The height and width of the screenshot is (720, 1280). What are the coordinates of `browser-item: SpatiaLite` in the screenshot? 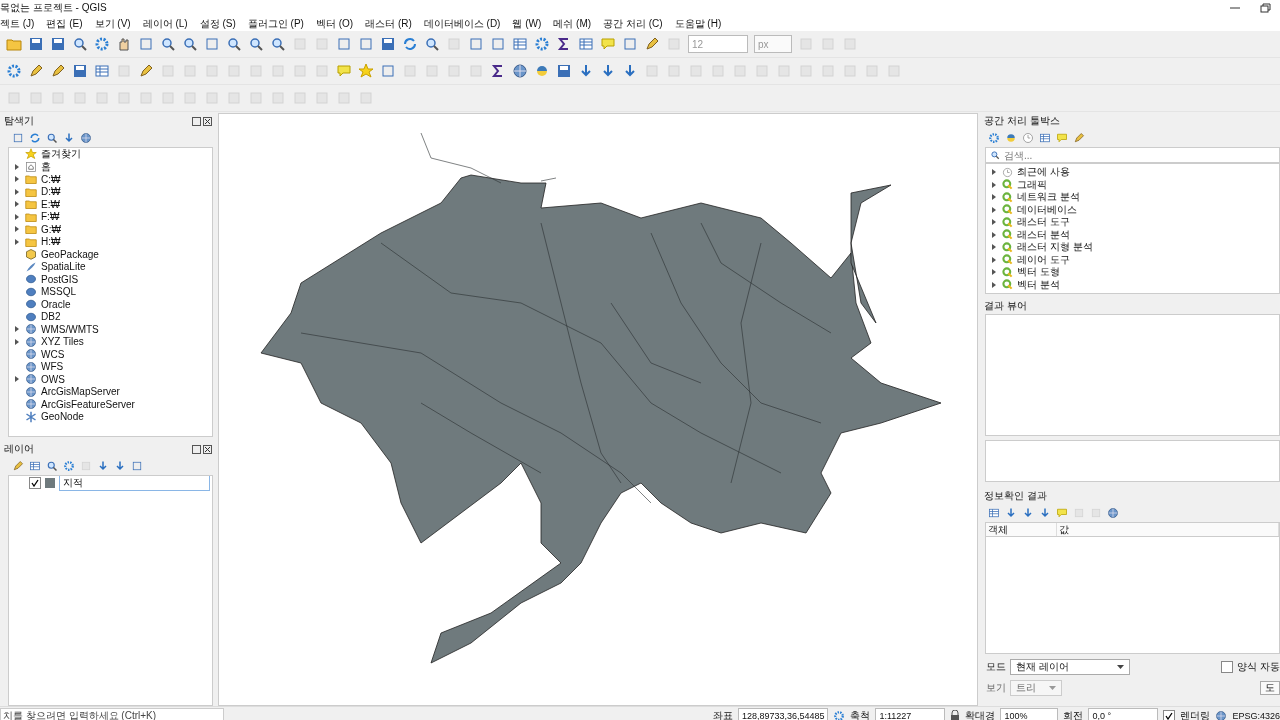 It's located at (110, 266).